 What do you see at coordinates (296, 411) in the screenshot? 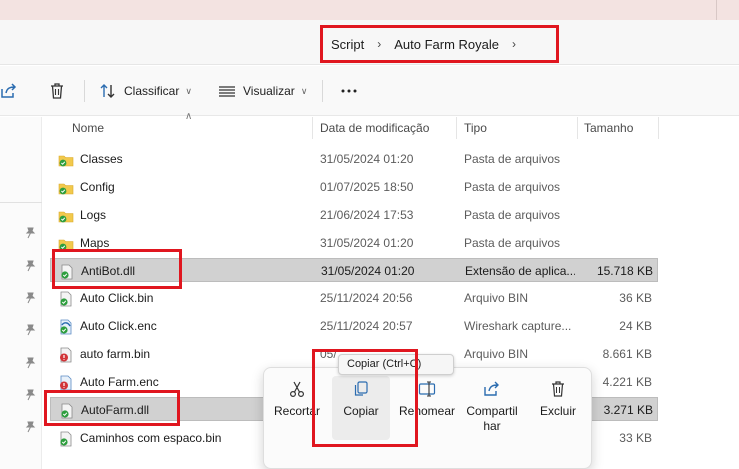
I see `cut-label: Recortar` at bounding box center [296, 411].